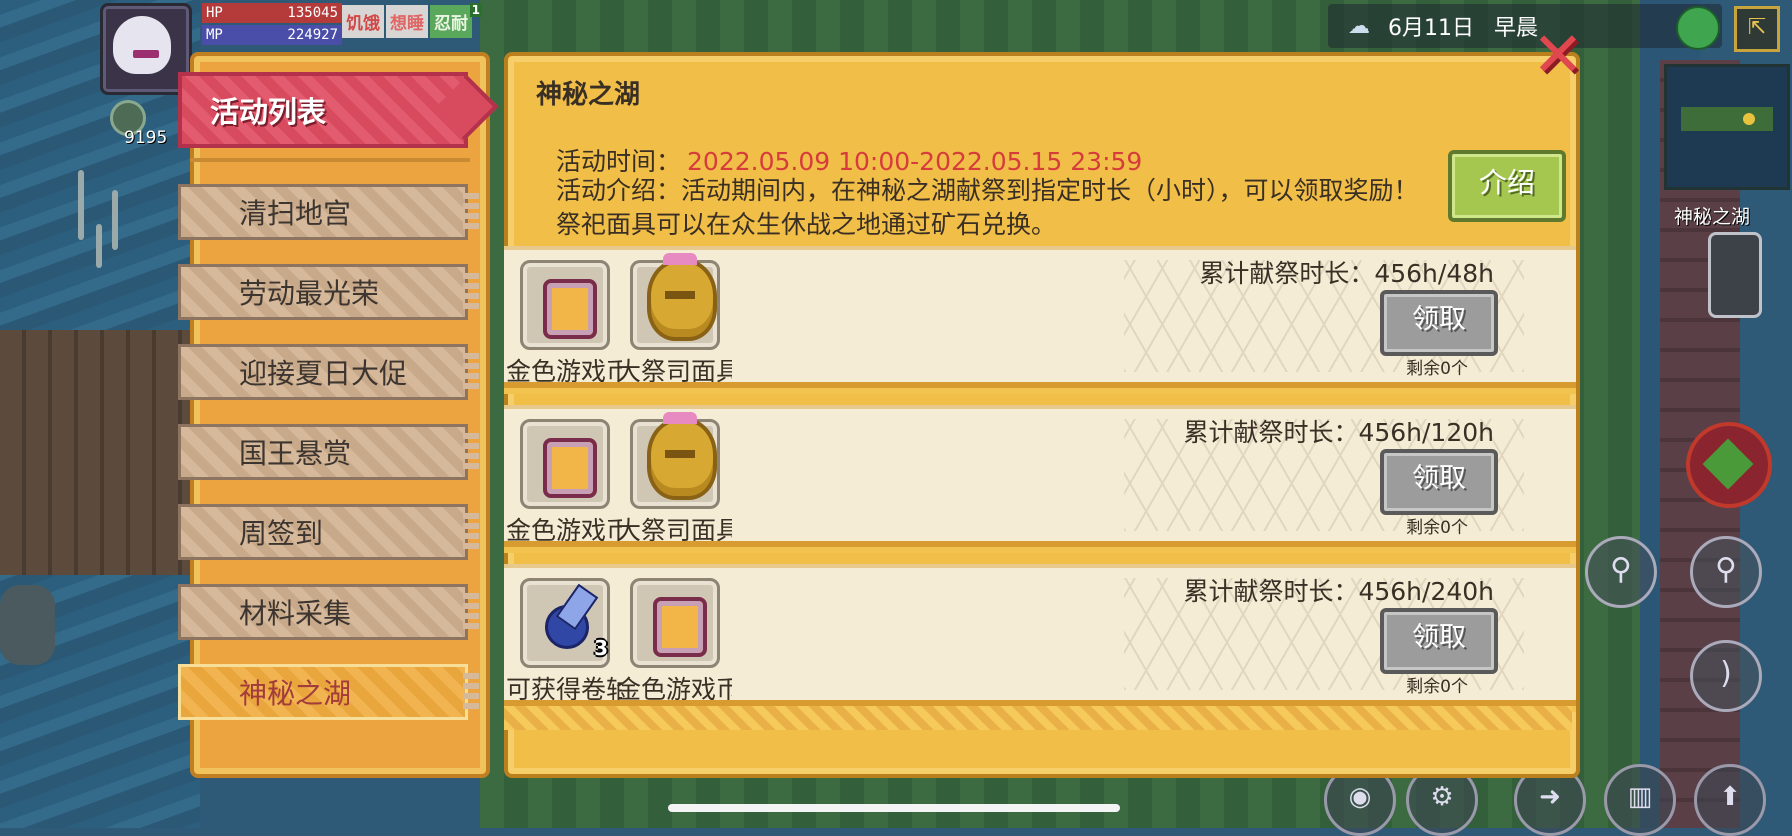 The height and width of the screenshot is (836, 1792). I want to click on event-list-title: 活动列表, so click(268, 112).